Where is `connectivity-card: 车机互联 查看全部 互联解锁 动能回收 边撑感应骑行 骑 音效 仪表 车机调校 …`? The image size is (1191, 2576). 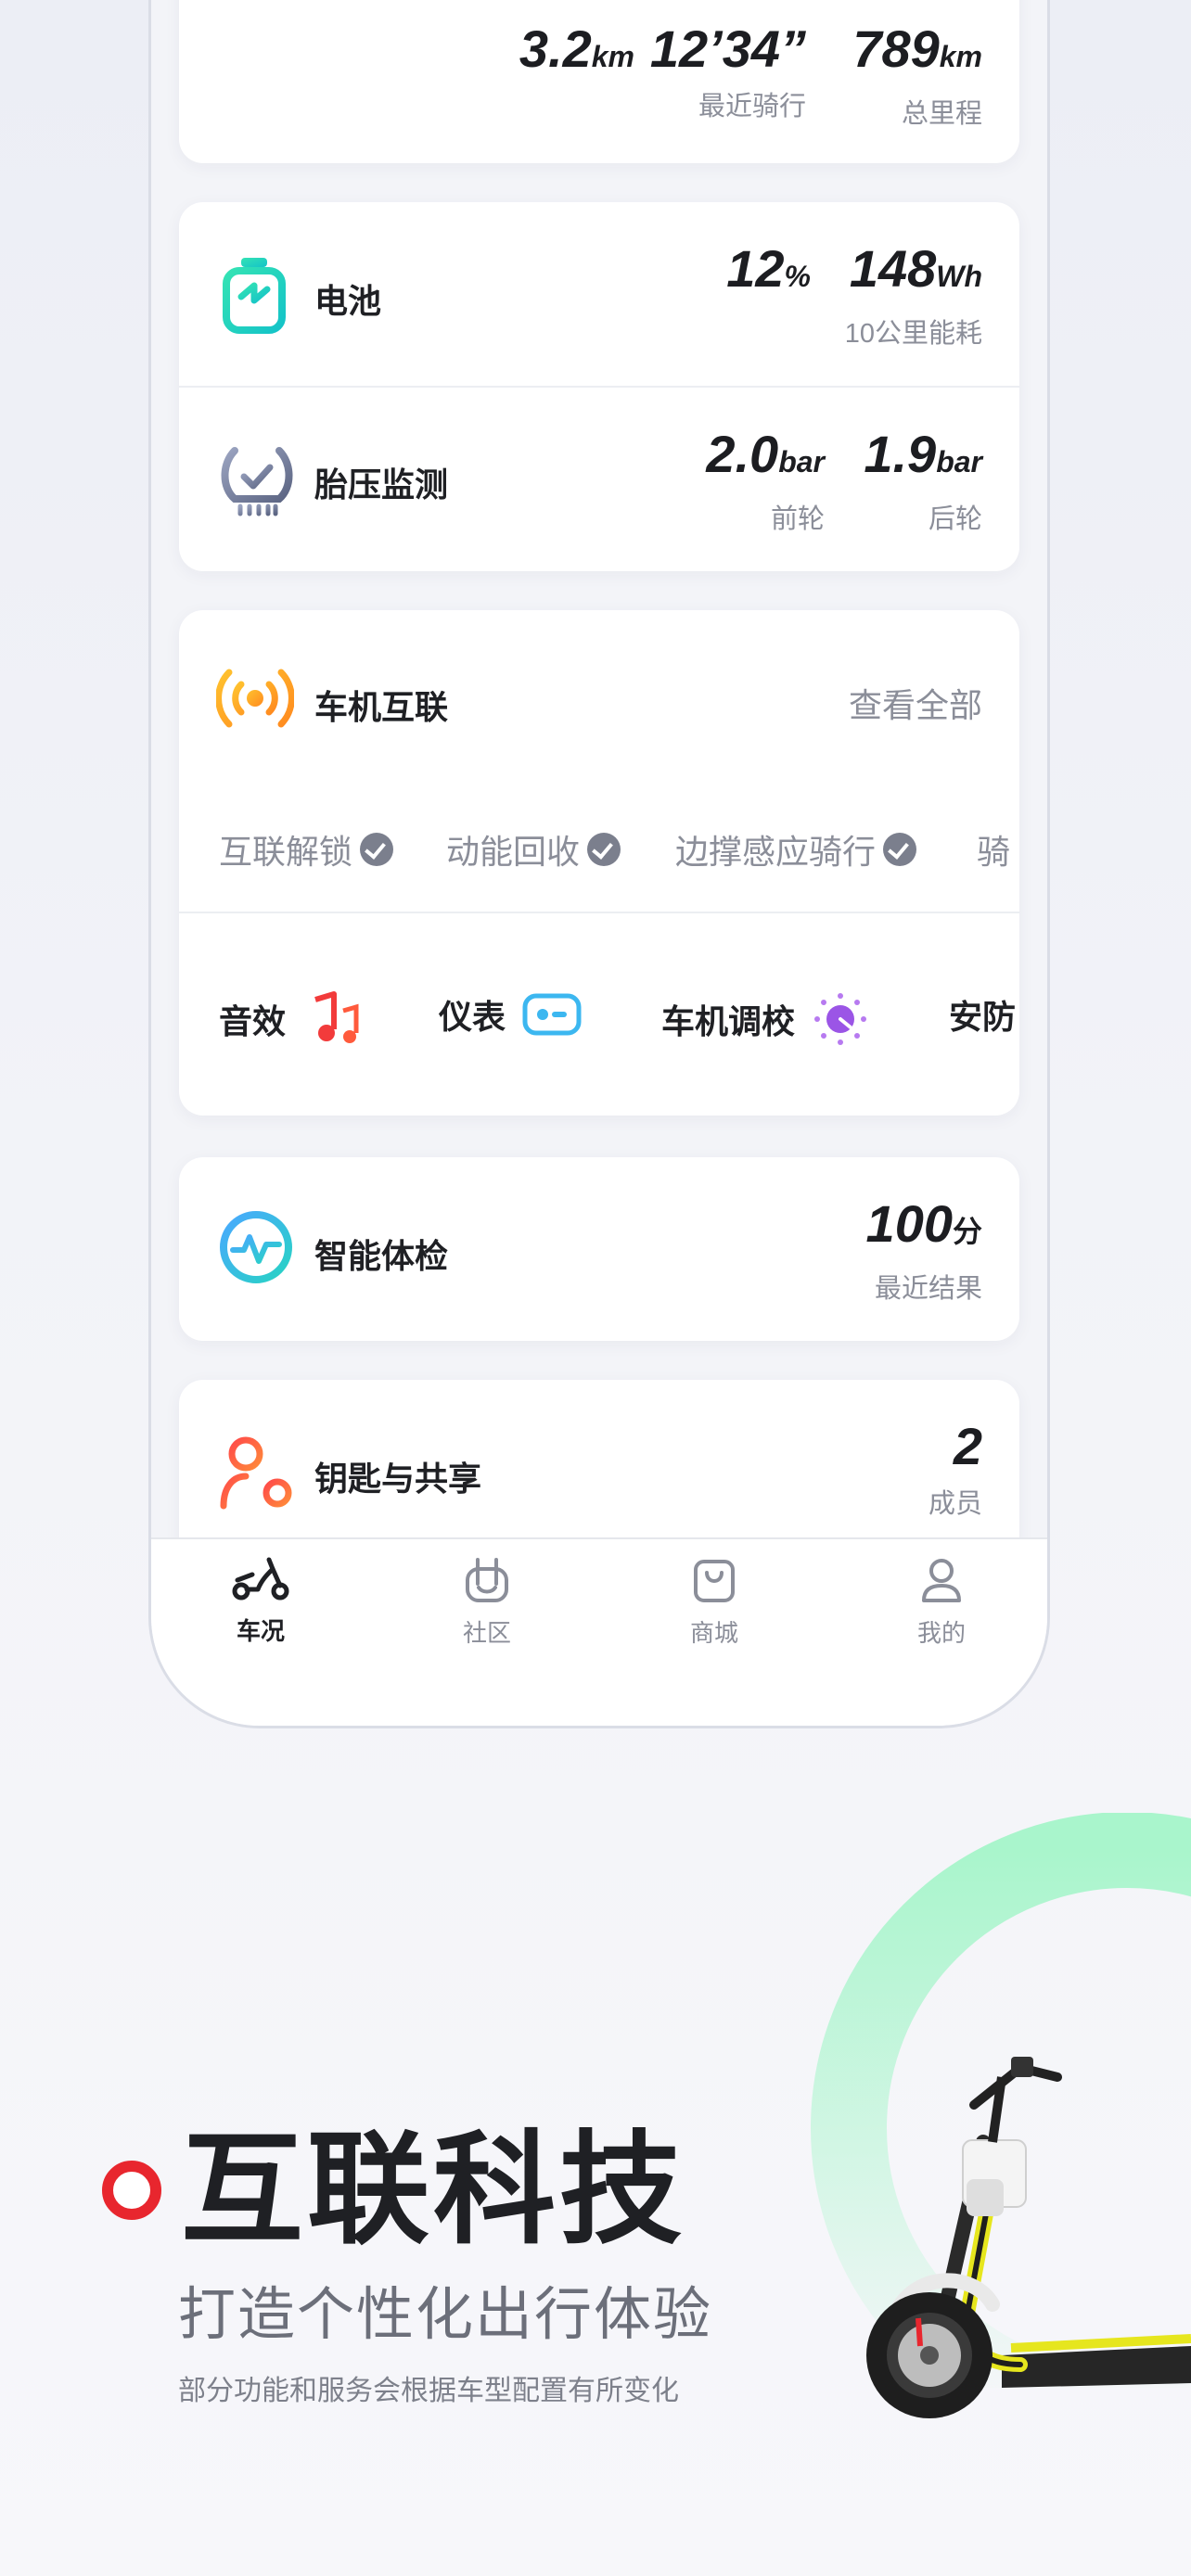
connectivity-card: 车机互联 查看全部 互联解锁 动能回收 边撑感应骑行 骑 音效 仪表 车机调校 … is located at coordinates (599, 863).